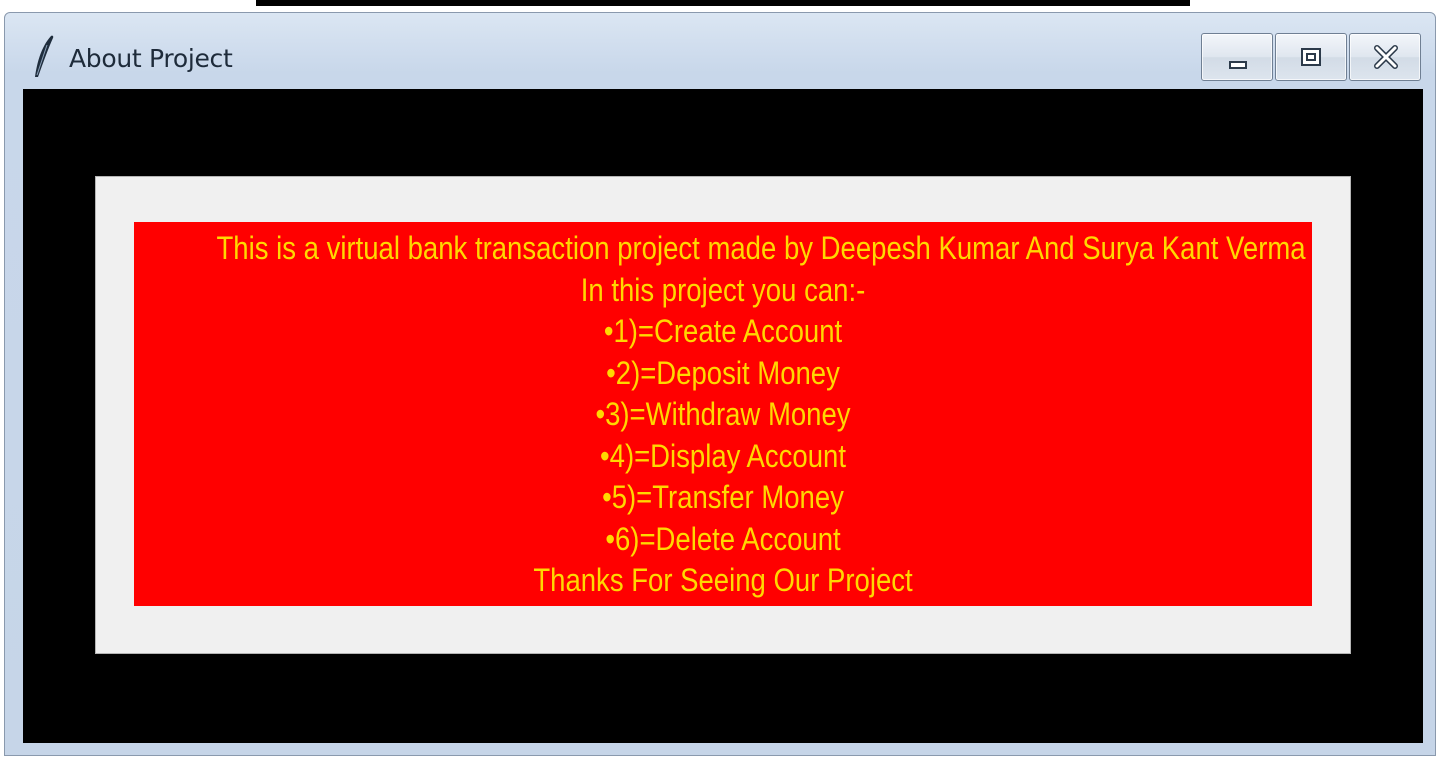  Describe the element at coordinates (723, 289) in the screenshot. I see `features-heading: In this project you can:-` at that location.